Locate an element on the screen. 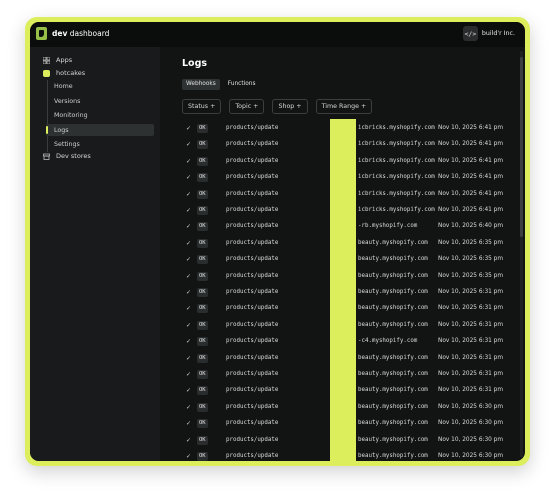 Image resolution: width=552 pixels, height=500 pixels. filter-time-range-button: Time Range + is located at coordinates (344, 106).